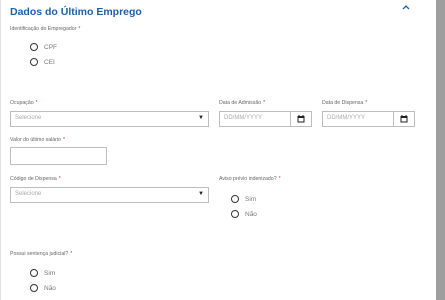 Image resolution: width=445 pixels, height=300 pixels. I want to click on radio-notice-yes-label: Sim, so click(251, 199).